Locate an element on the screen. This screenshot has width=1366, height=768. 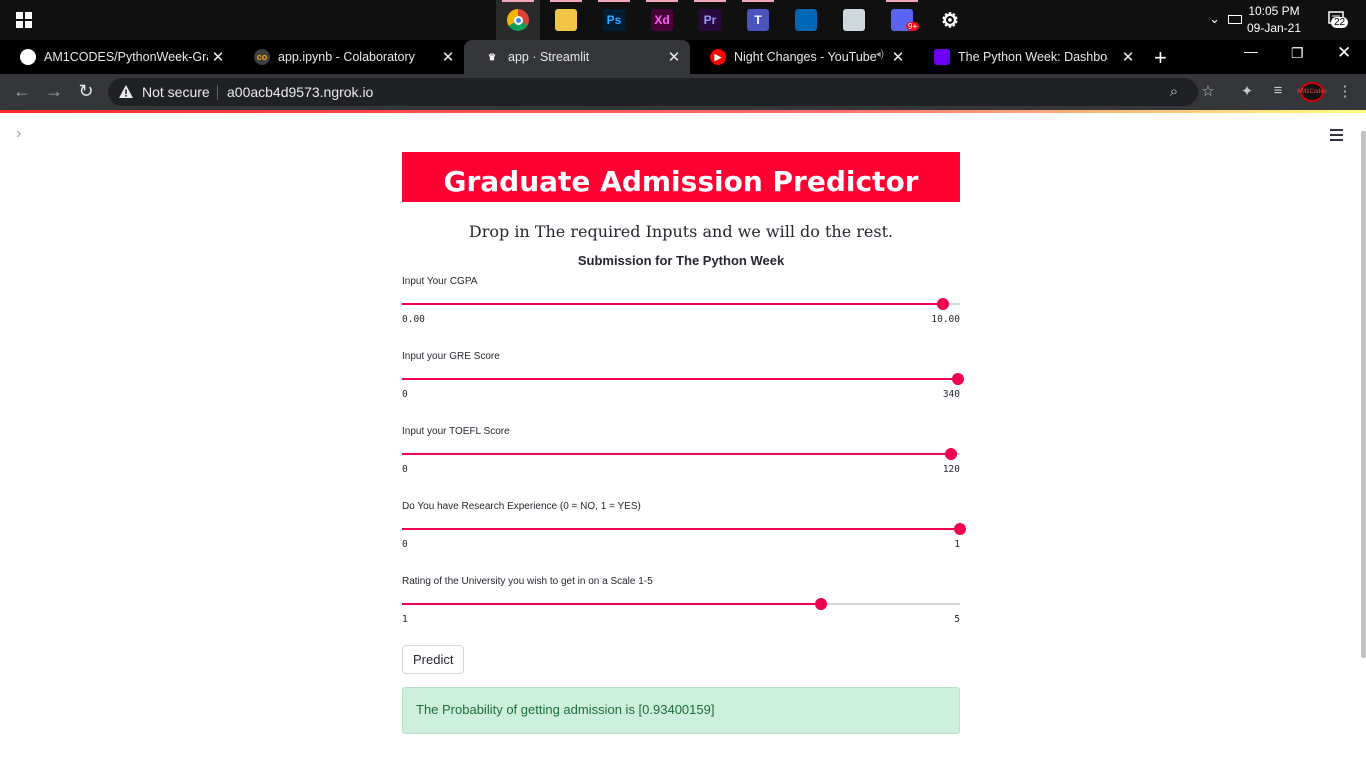
tab-title: The Python Week: Dashboard | is located at coordinates (1033, 57).